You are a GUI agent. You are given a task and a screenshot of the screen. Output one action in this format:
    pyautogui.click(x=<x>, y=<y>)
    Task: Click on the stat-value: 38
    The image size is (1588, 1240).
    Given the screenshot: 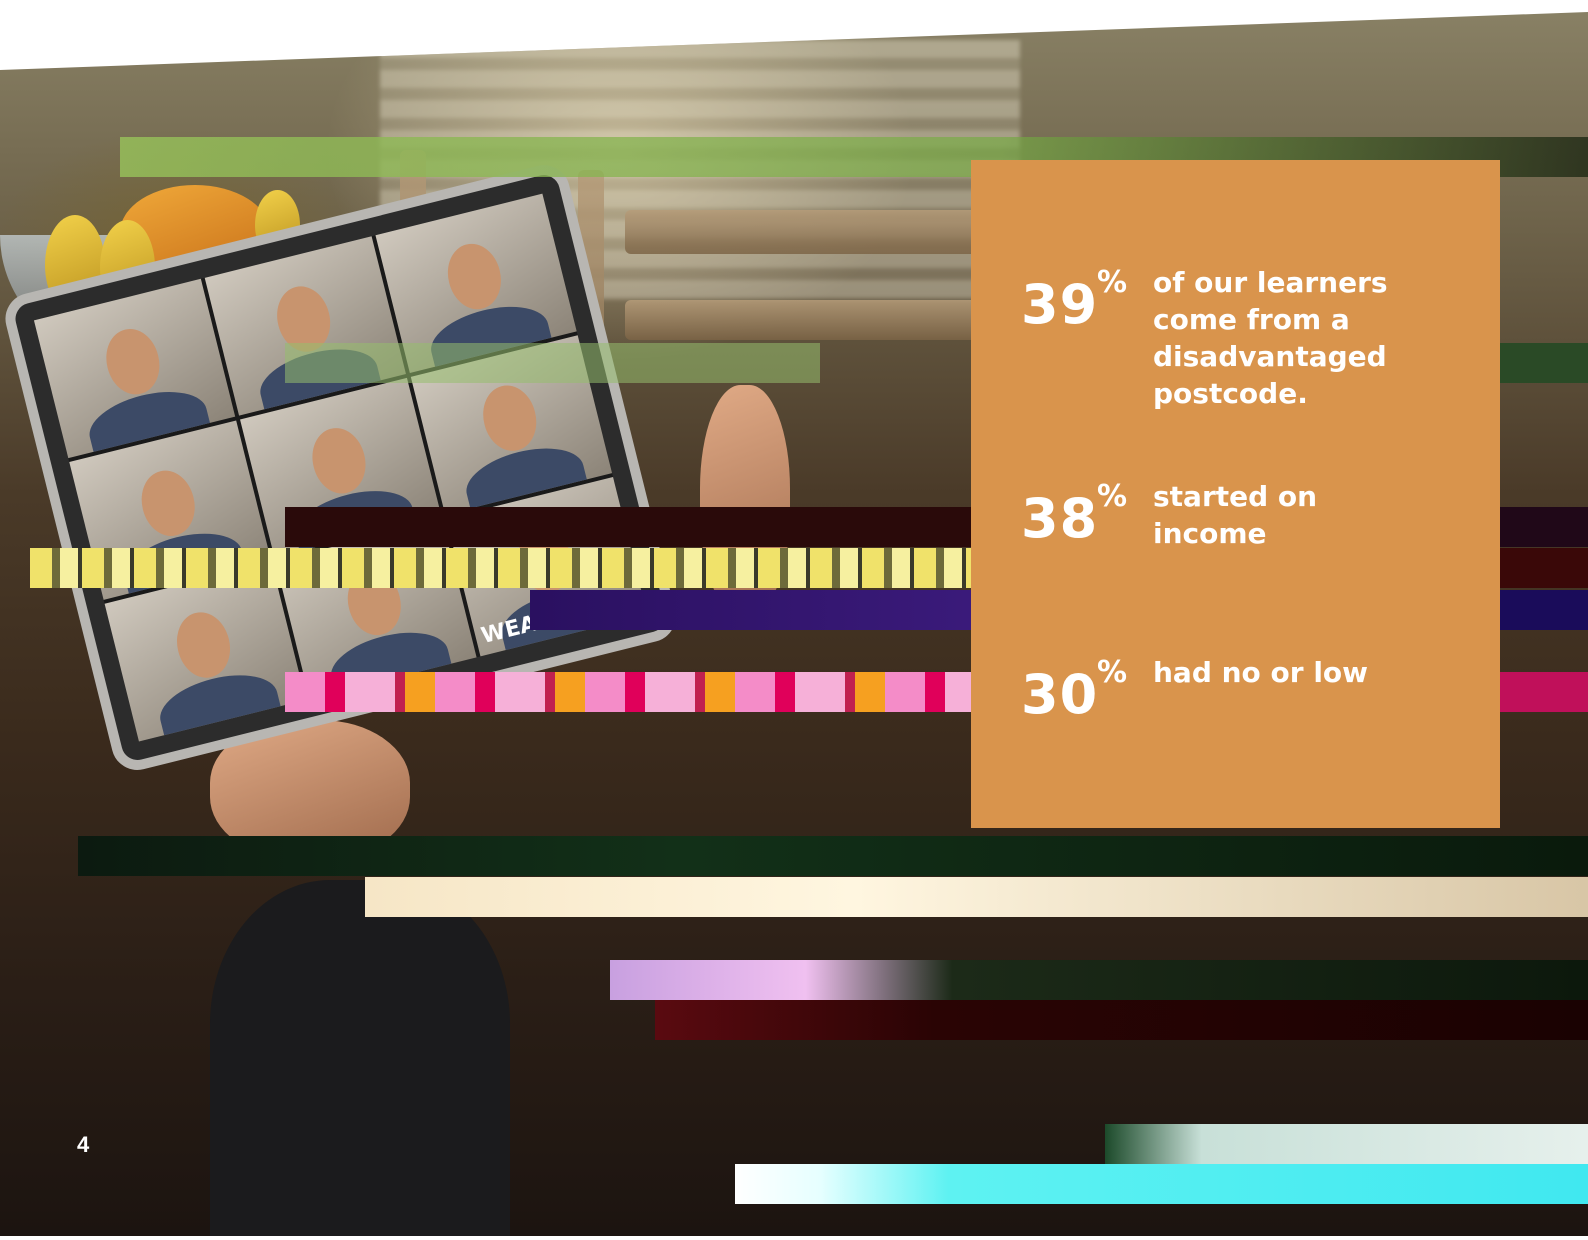 What is the action you would take?
    pyautogui.click(x=1060, y=518)
    